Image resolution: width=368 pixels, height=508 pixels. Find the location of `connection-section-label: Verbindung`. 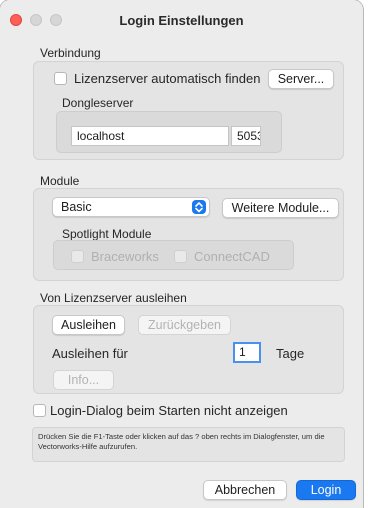

connection-section-label: Verbindung is located at coordinates (70, 53).